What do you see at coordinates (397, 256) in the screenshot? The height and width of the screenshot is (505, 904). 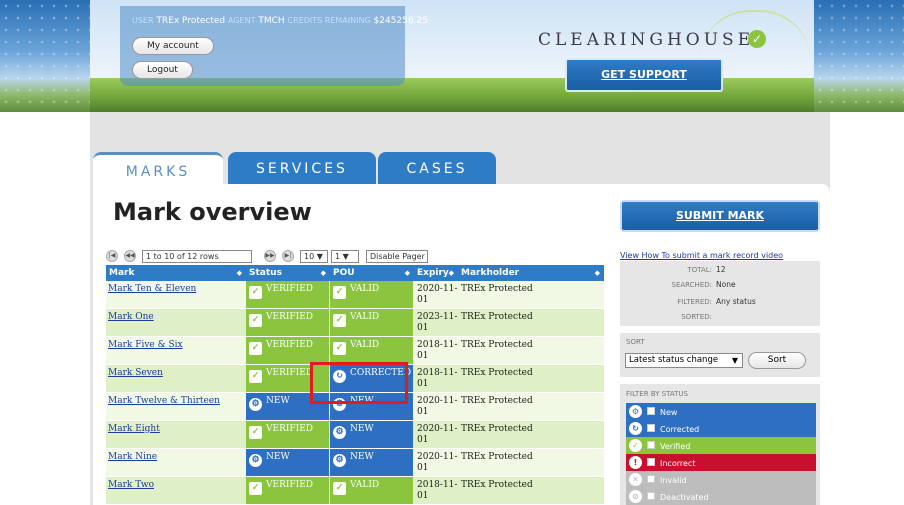 I see `disable-pager-button: Disable Pager` at bounding box center [397, 256].